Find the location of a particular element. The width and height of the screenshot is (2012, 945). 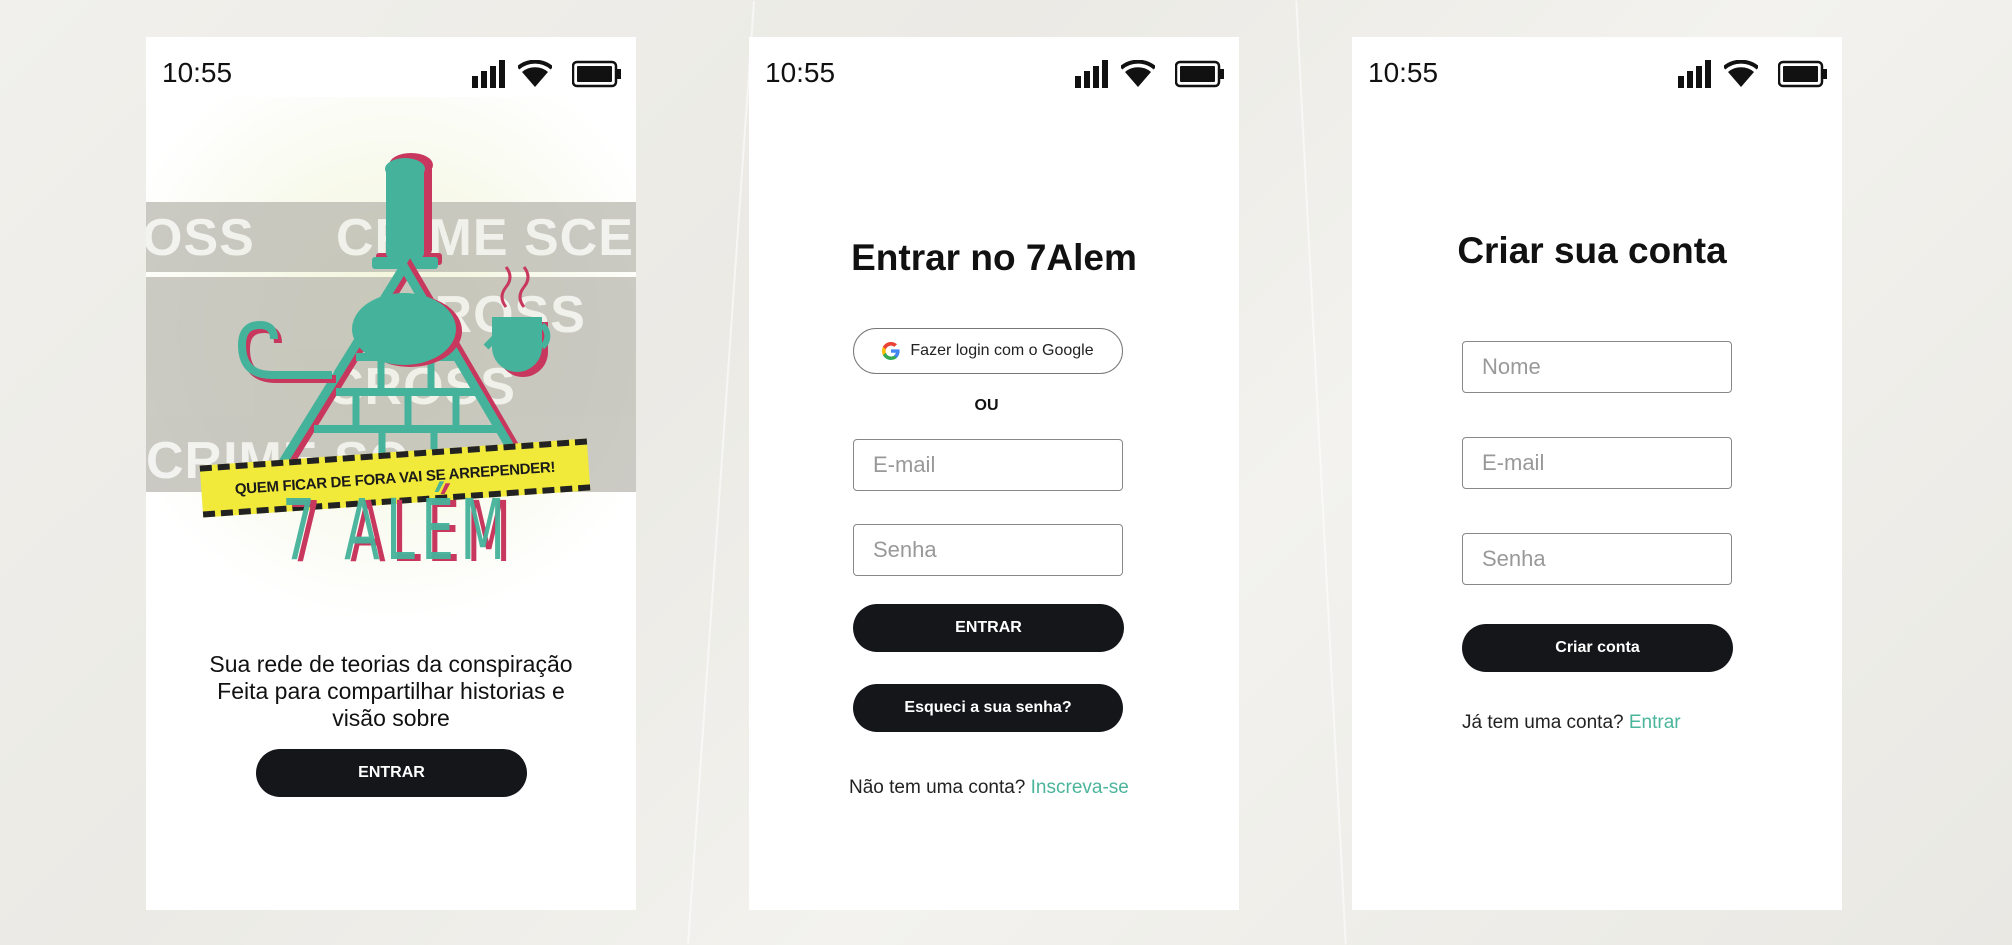

or-divider: OU is located at coordinates (986, 405).